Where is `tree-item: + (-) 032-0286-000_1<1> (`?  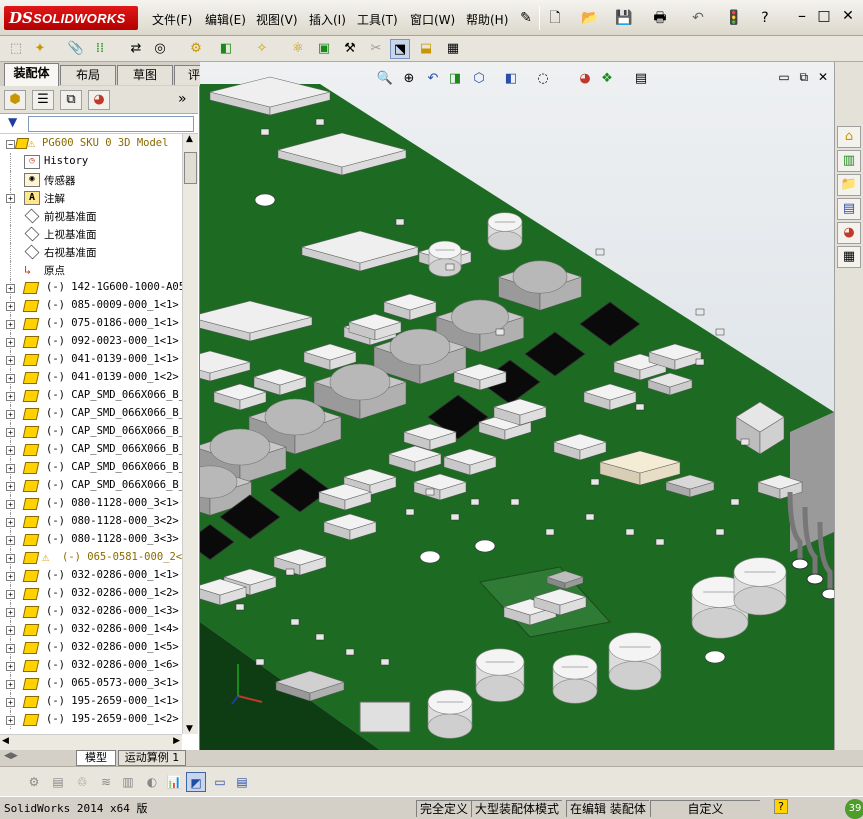
tree-item: + (-) 032-0286-000_1<1> ( is located at coordinates (91, 576).